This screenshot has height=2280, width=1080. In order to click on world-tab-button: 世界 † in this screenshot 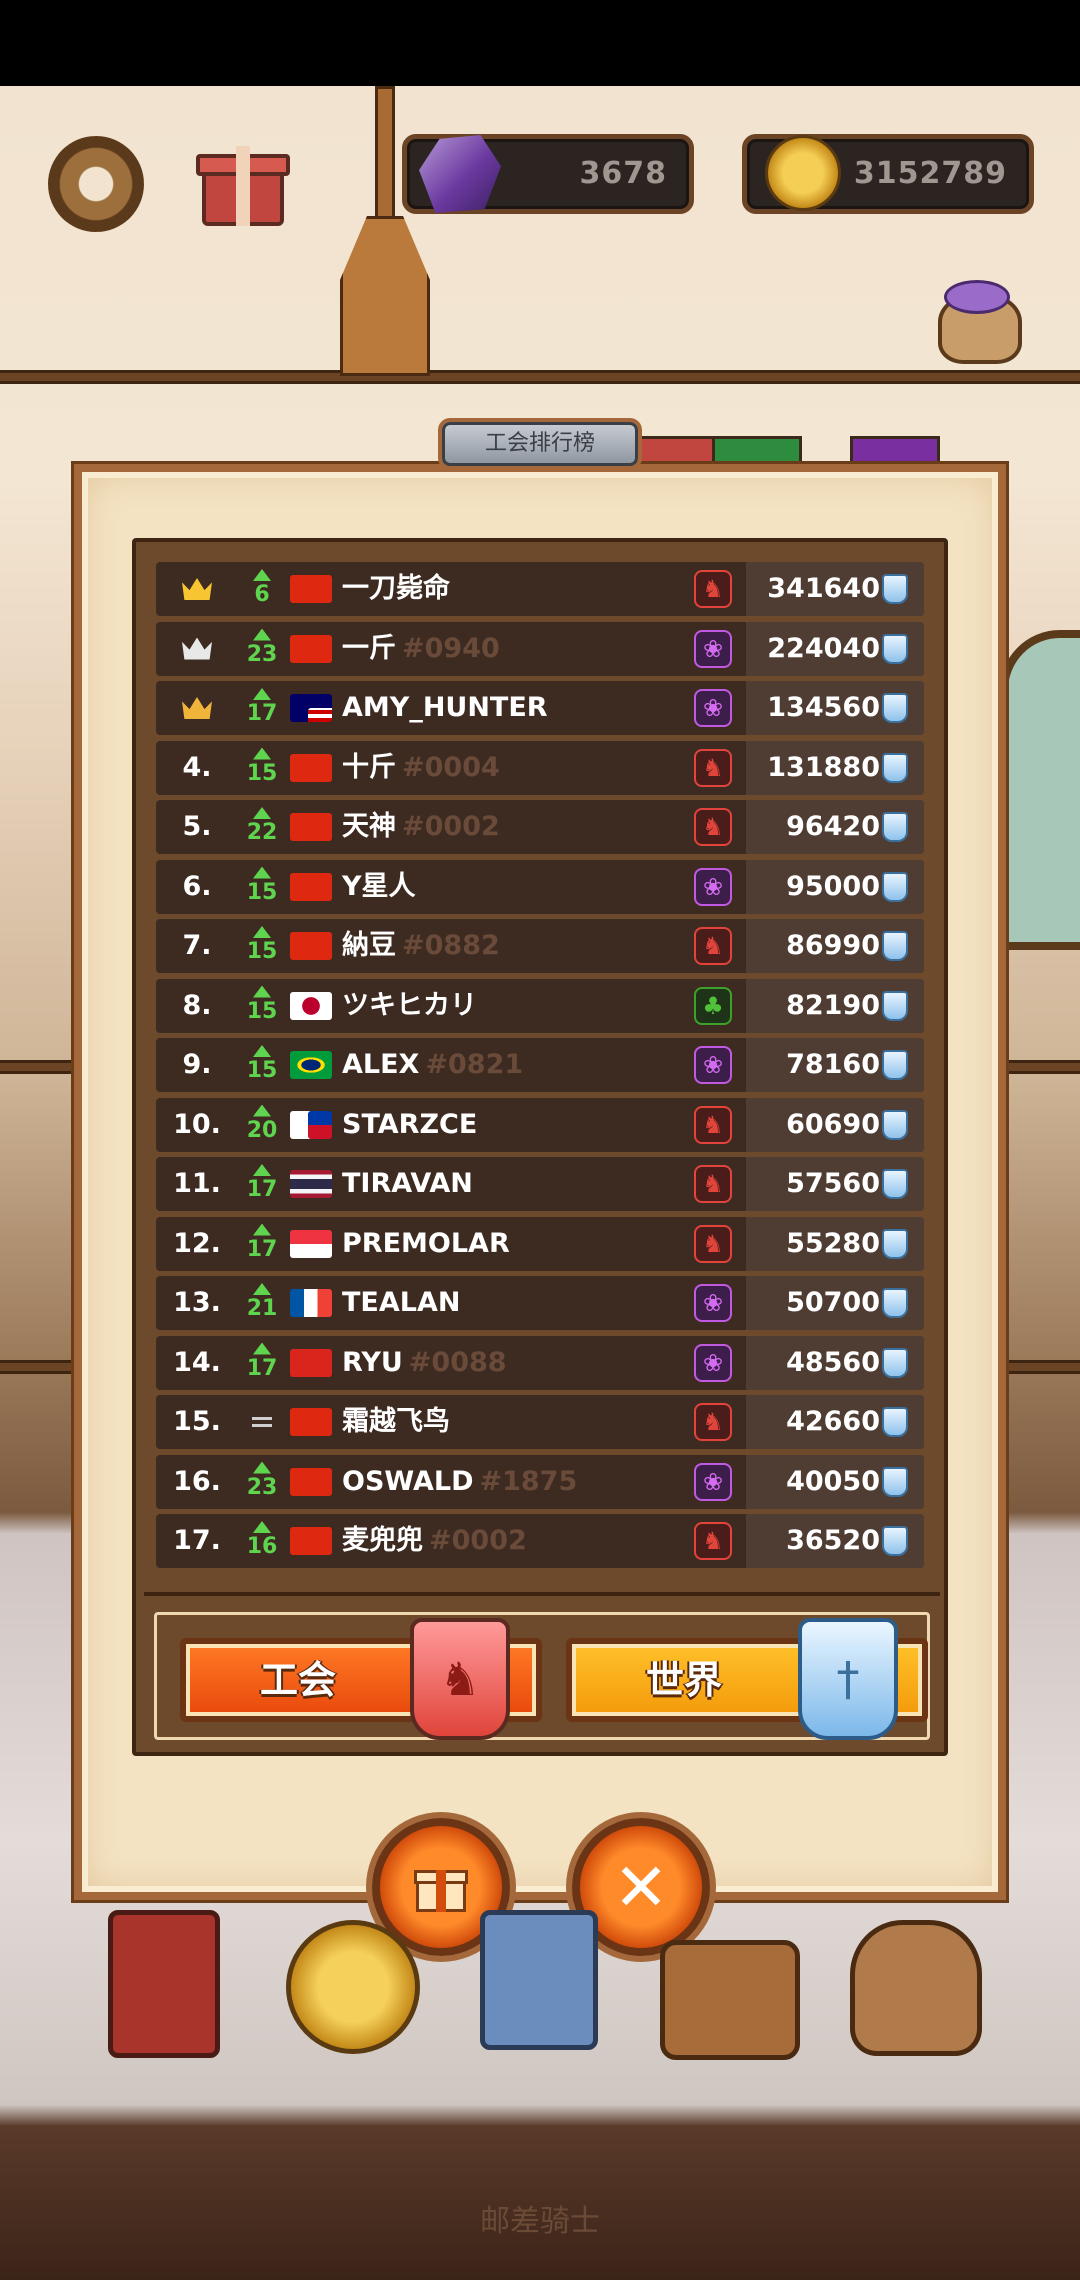, I will do `click(747, 1679)`.